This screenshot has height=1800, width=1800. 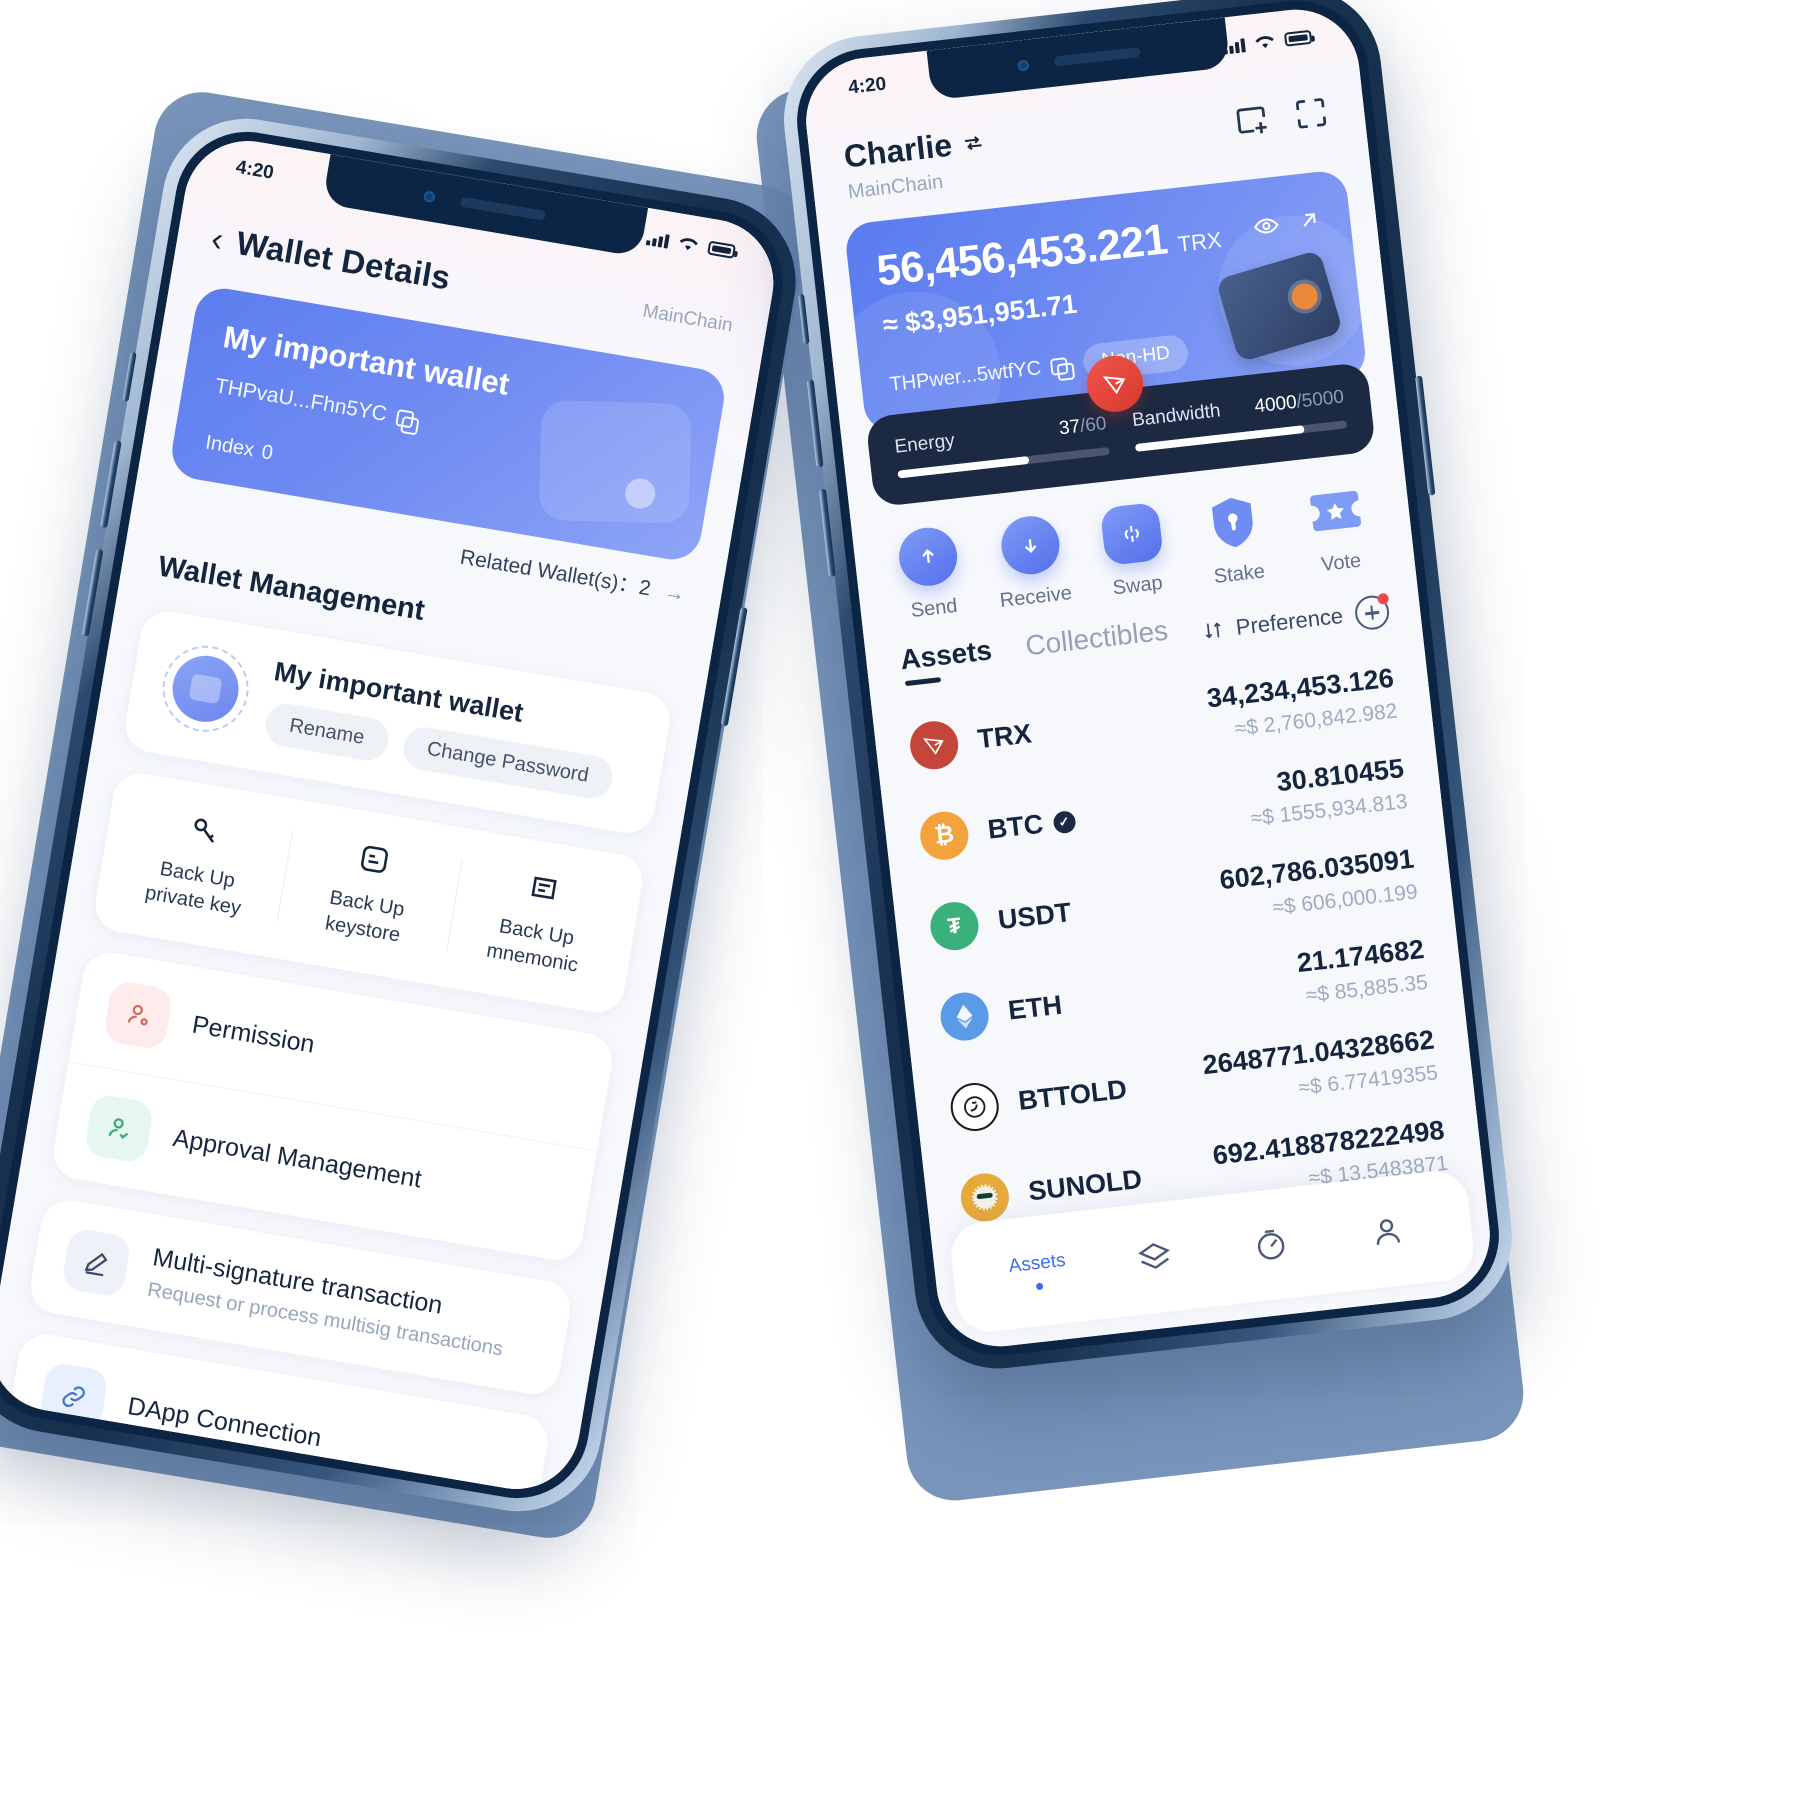 I want to click on asset-symbol: BTC, so click(x=1015, y=826).